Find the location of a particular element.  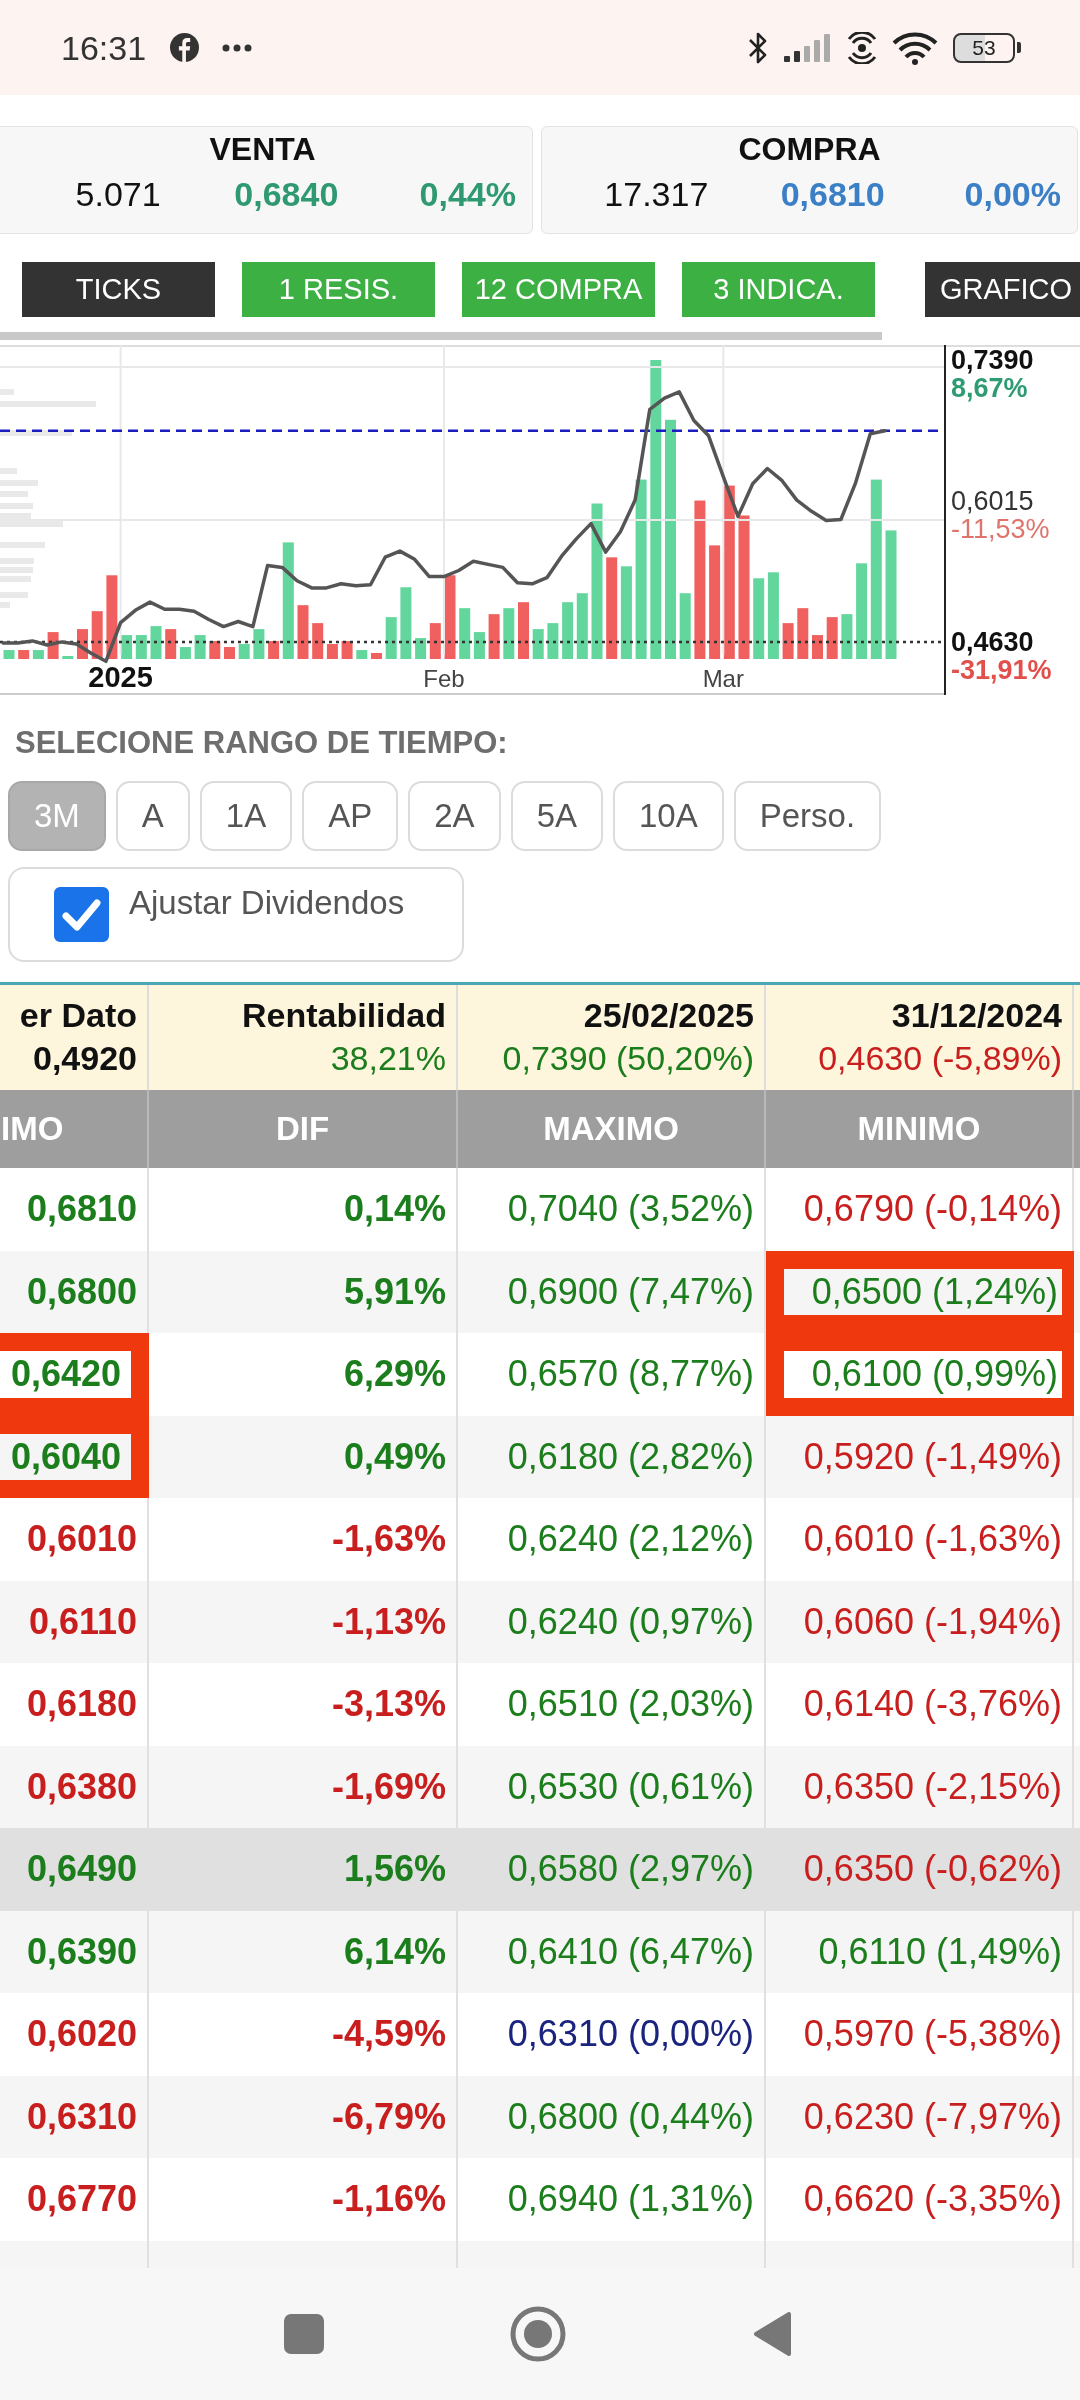

axis-date-label: Mar is located at coordinates (723, 678).